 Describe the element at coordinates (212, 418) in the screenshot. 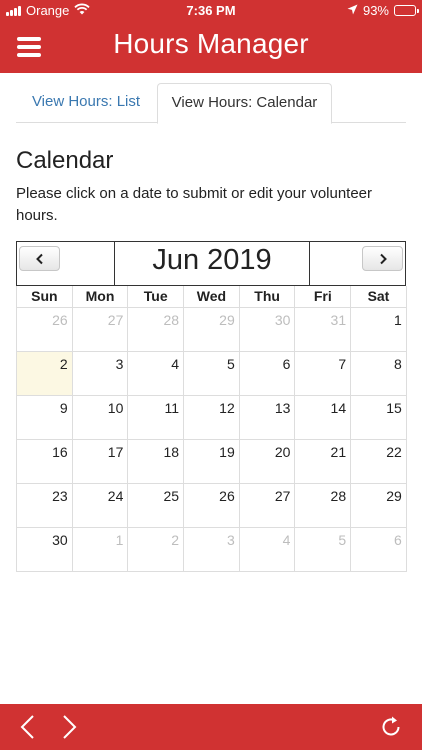

I see `calendar-day: 12` at that location.